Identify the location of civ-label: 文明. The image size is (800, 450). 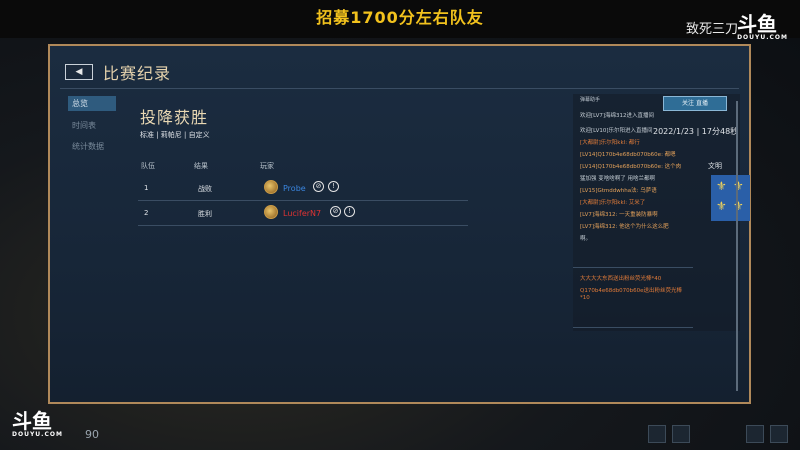
(715, 166).